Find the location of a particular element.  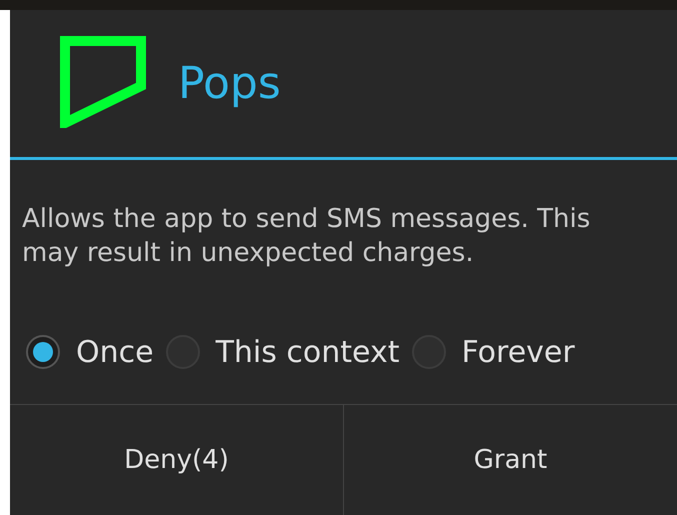

permission-message: Allows the app to send SMS messages. This may result in unexpected charges. is located at coordinates (307, 236).